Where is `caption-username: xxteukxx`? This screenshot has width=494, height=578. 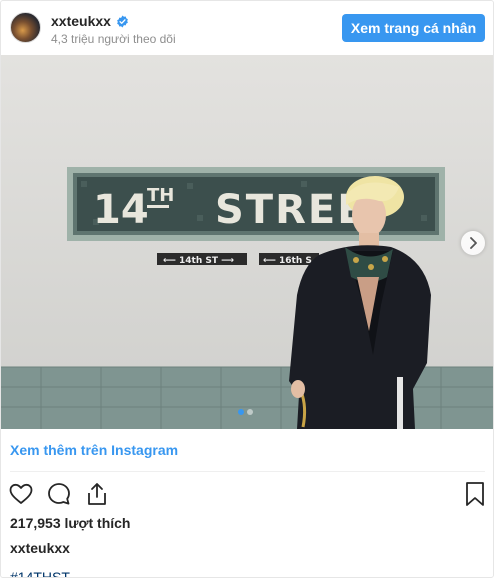 caption-username: xxteukxx is located at coordinates (40, 548).